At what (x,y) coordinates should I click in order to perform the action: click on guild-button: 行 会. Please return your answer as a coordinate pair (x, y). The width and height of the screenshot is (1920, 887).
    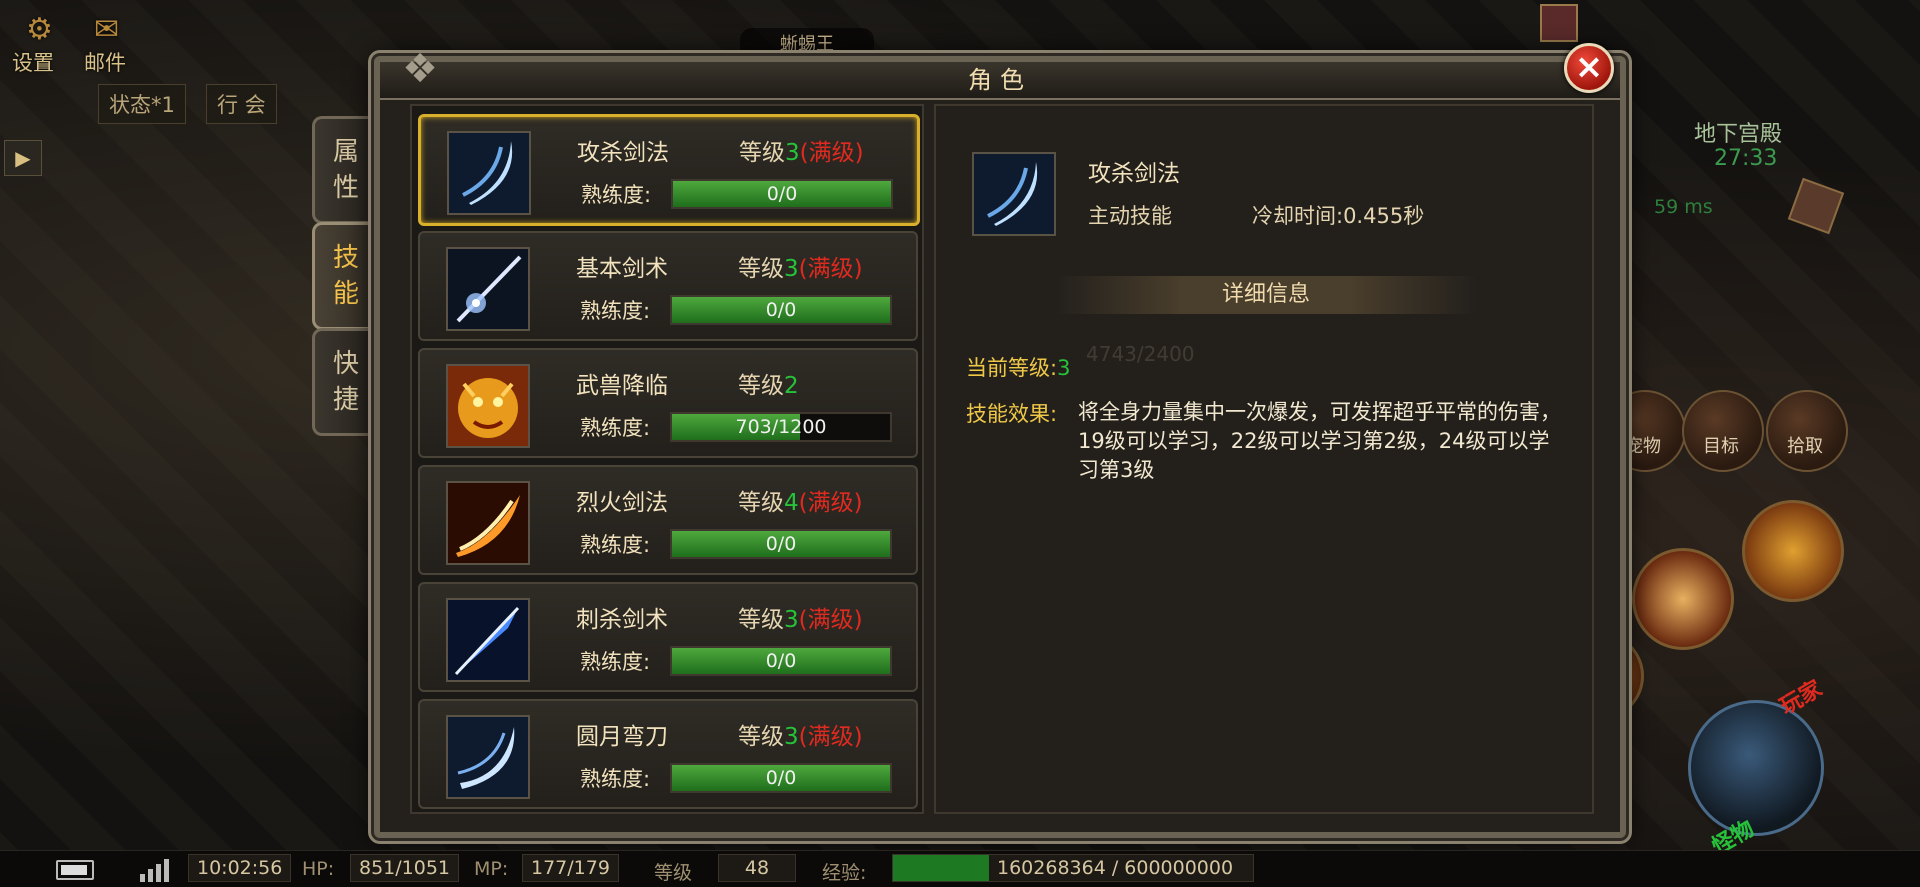
    Looking at the image, I should click on (241, 104).